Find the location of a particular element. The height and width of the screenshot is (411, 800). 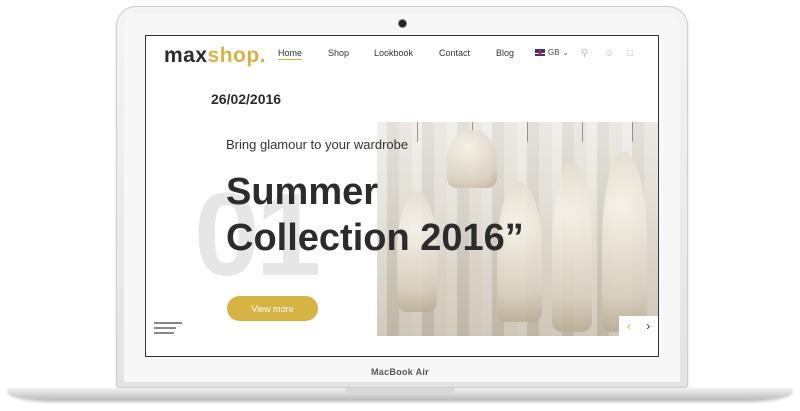

previous-arrow-icon: ‹ is located at coordinates (629, 326).